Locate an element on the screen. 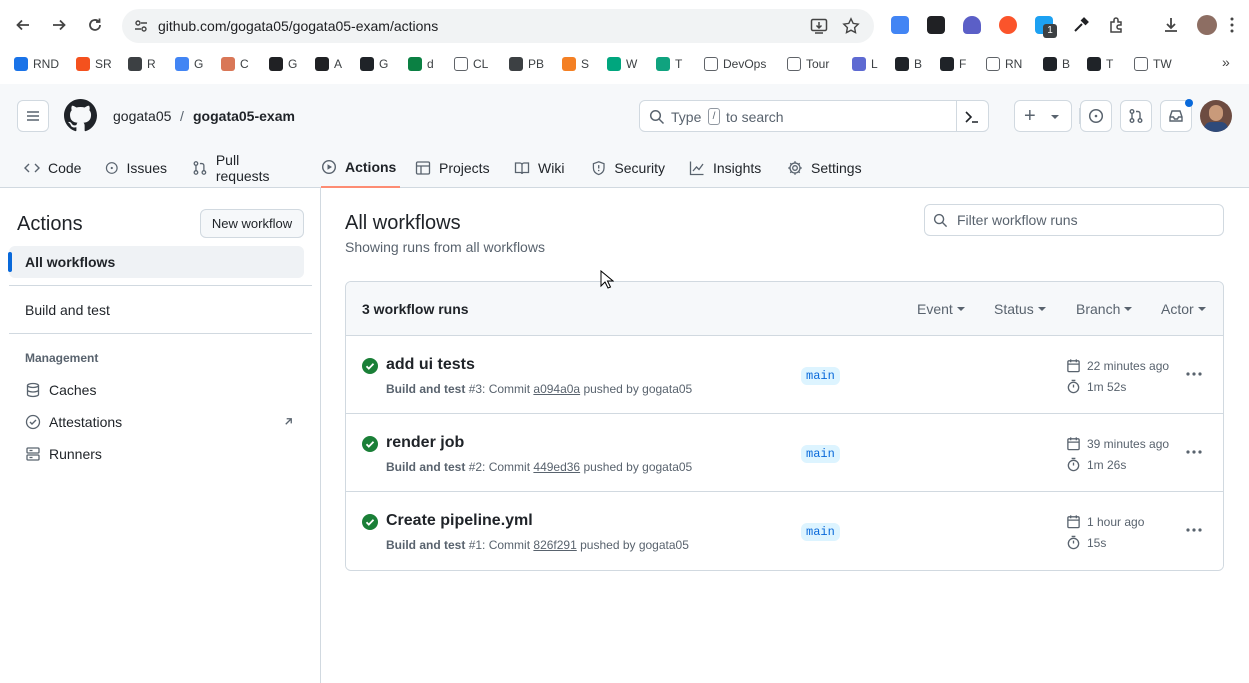  check-circle-icon is located at coordinates (370, 444).